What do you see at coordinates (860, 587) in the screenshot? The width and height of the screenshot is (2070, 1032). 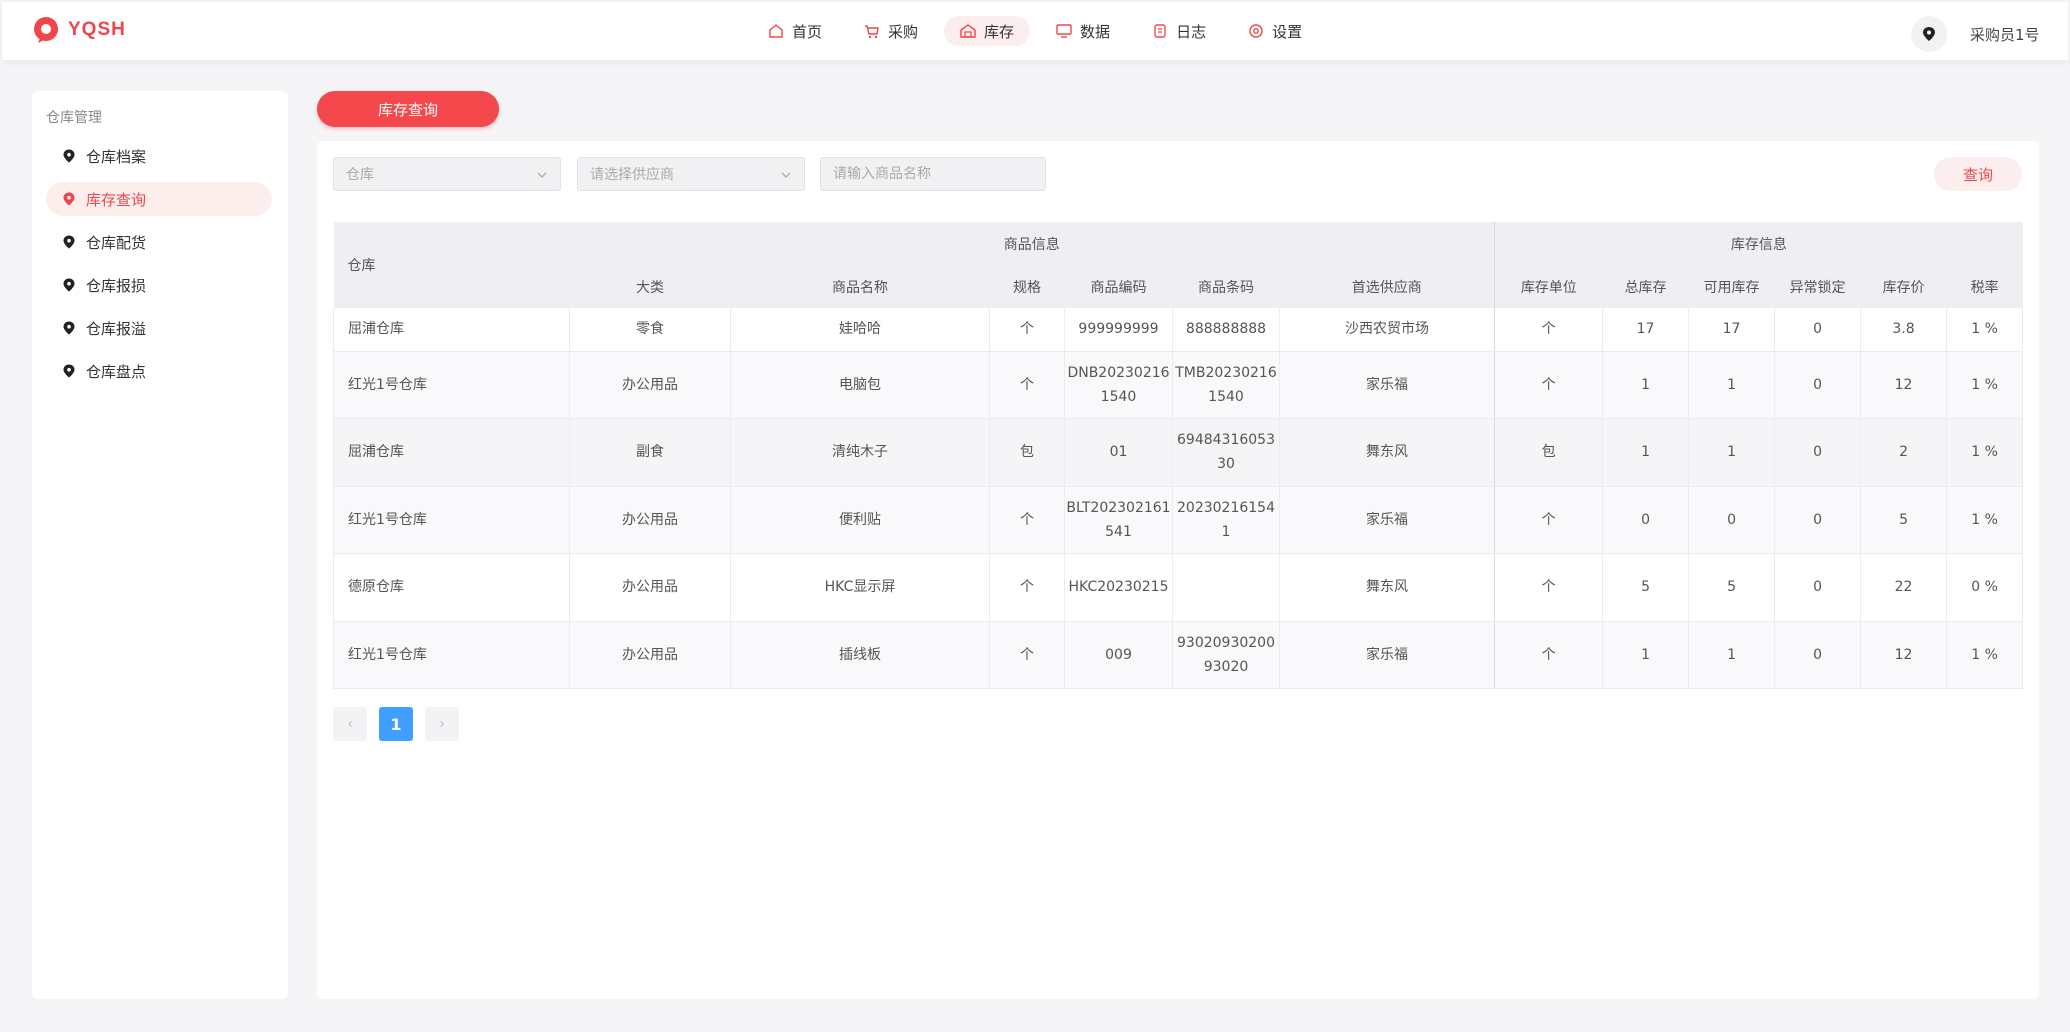 I see `table-cell: HKC显示屏` at bounding box center [860, 587].